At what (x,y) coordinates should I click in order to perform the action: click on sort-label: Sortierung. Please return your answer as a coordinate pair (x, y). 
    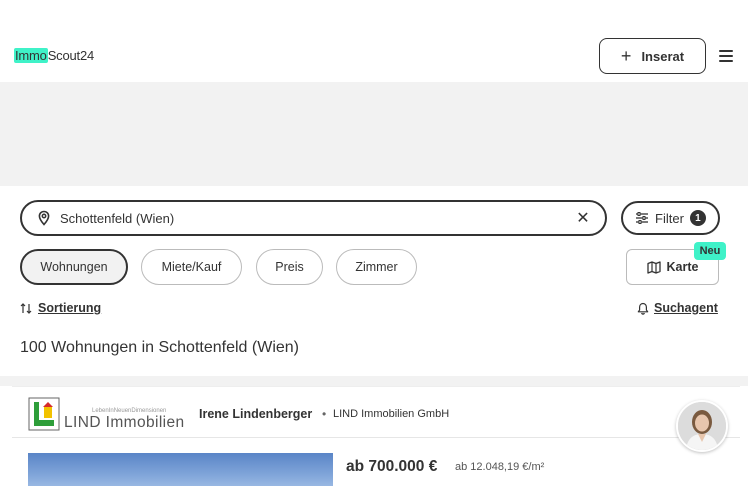
    Looking at the image, I should click on (70, 308).